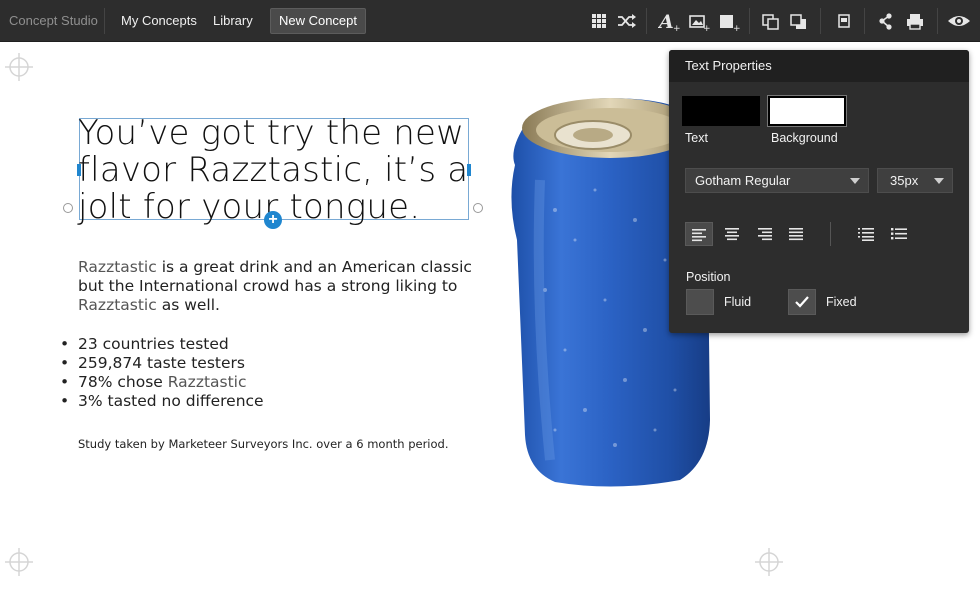 The width and height of the screenshot is (980, 600). What do you see at coordinates (696, 138) in the screenshot?
I see `text-color-label: Text` at bounding box center [696, 138].